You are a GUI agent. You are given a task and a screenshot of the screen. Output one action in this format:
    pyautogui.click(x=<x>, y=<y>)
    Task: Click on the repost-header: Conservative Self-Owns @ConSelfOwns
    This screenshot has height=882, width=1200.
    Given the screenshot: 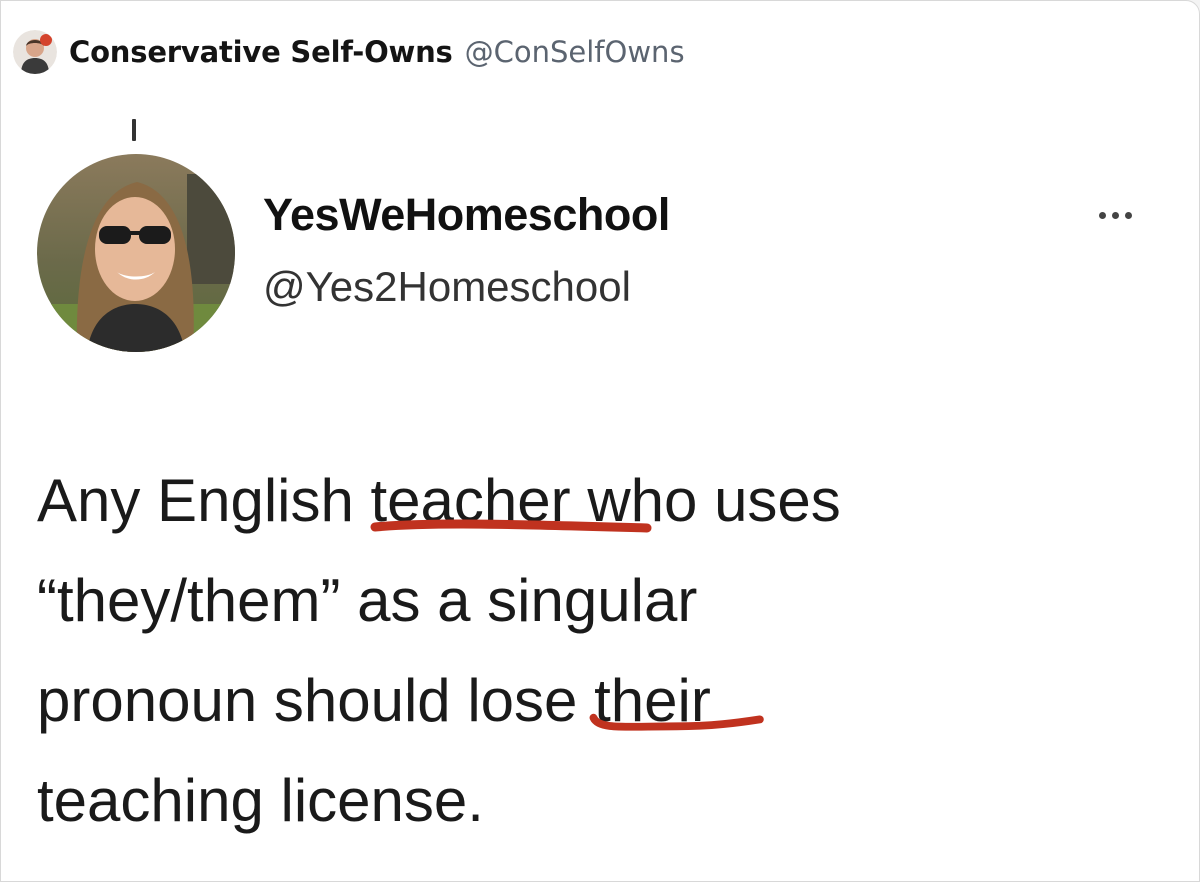 What is the action you would take?
    pyautogui.click(x=349, y=52)
    